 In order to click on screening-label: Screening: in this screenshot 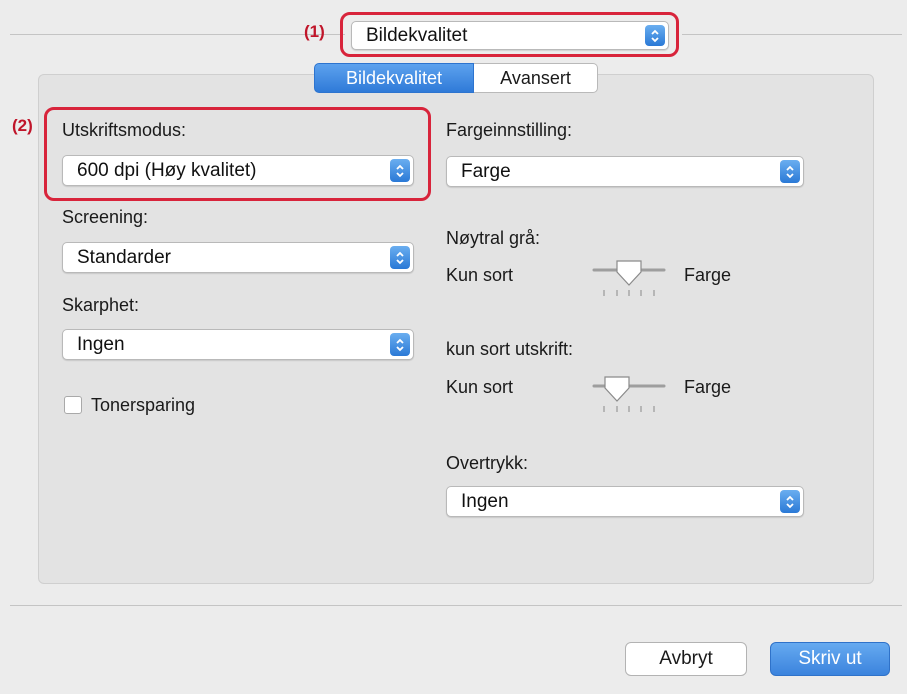, I will do `click(105, 217)`.